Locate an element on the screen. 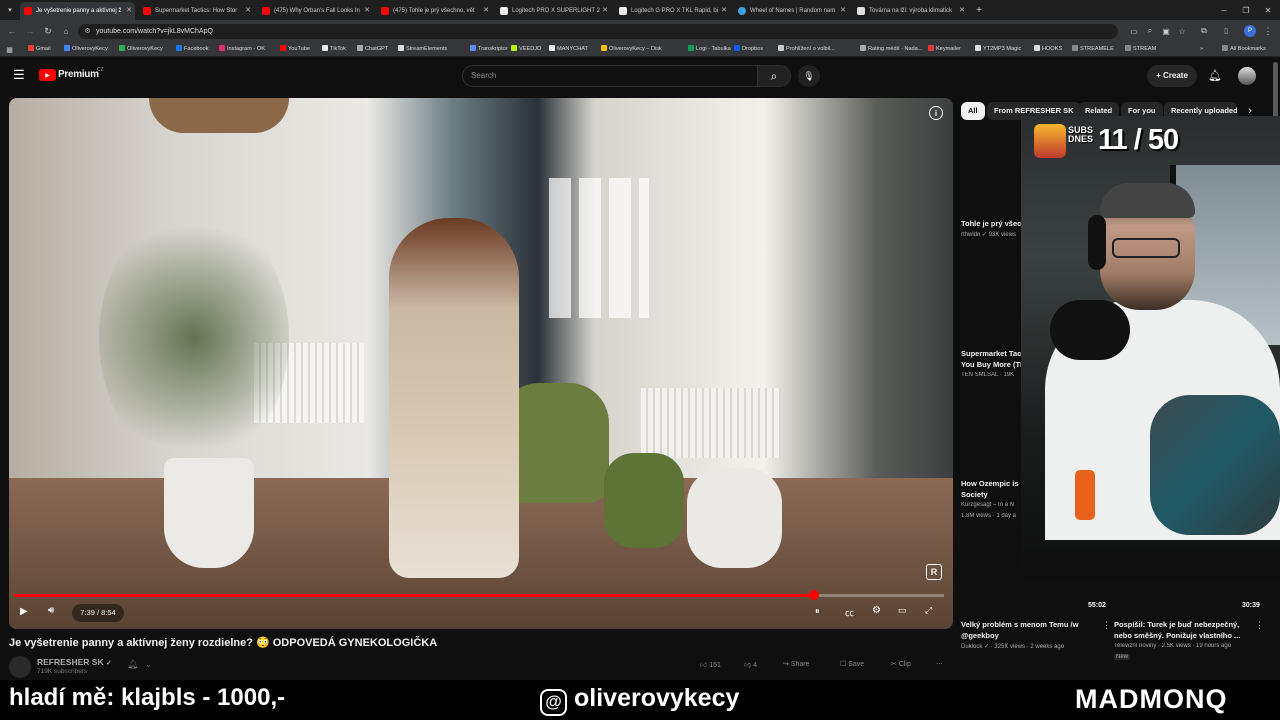 The width and height of the screenshot is (1280, 720). fullscreen-icon: ⤢ is located at coordinates (928, 610).